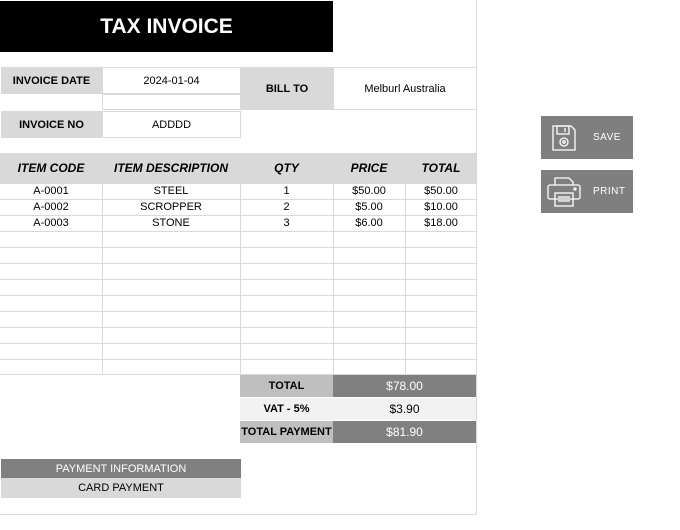  I want to click on column-header-total: TOTAL, so click(441, 168).